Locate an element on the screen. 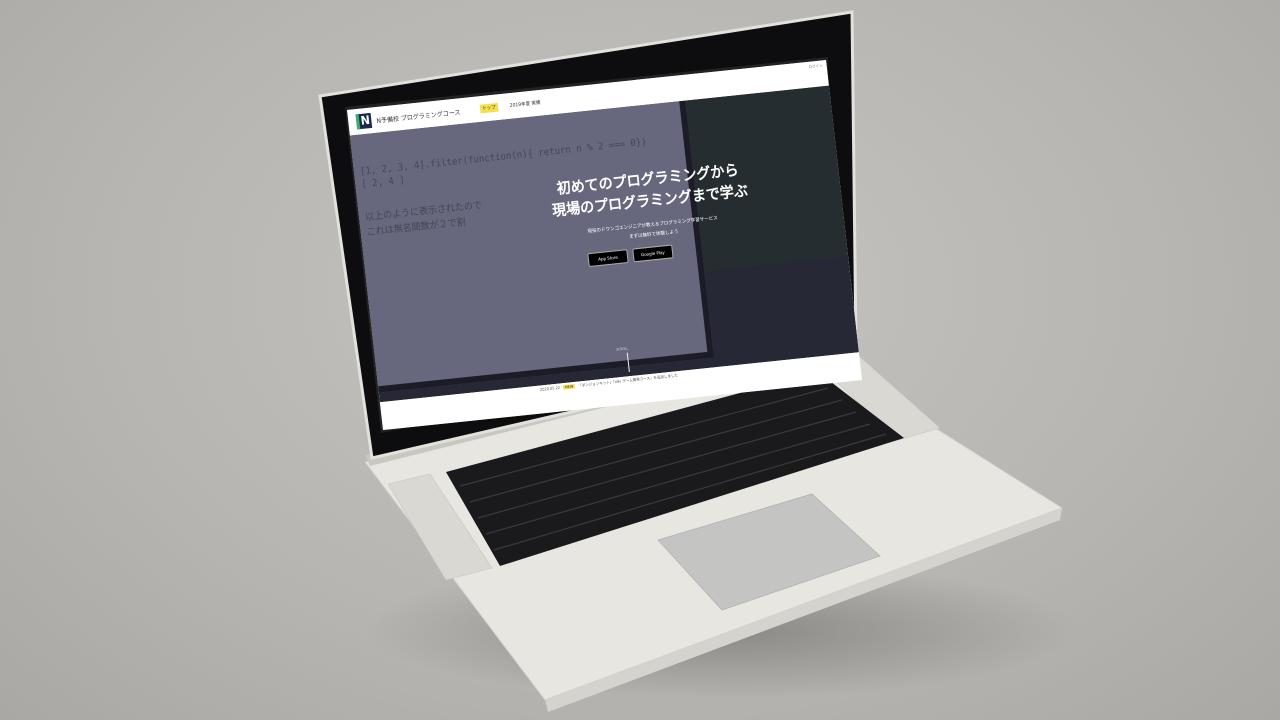  nav-item-top: トップ is located at coordinates (489, 108).